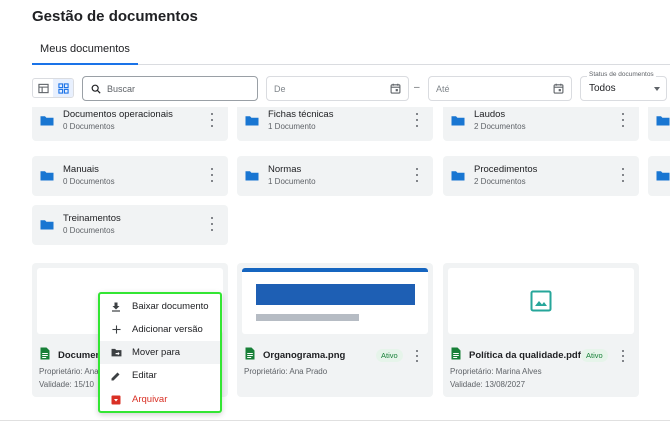  What do you see at coordinates (335, 176) in the screenshot?
I see `folder-card: Normas 1 Documento` at bounding box center [335, 176].